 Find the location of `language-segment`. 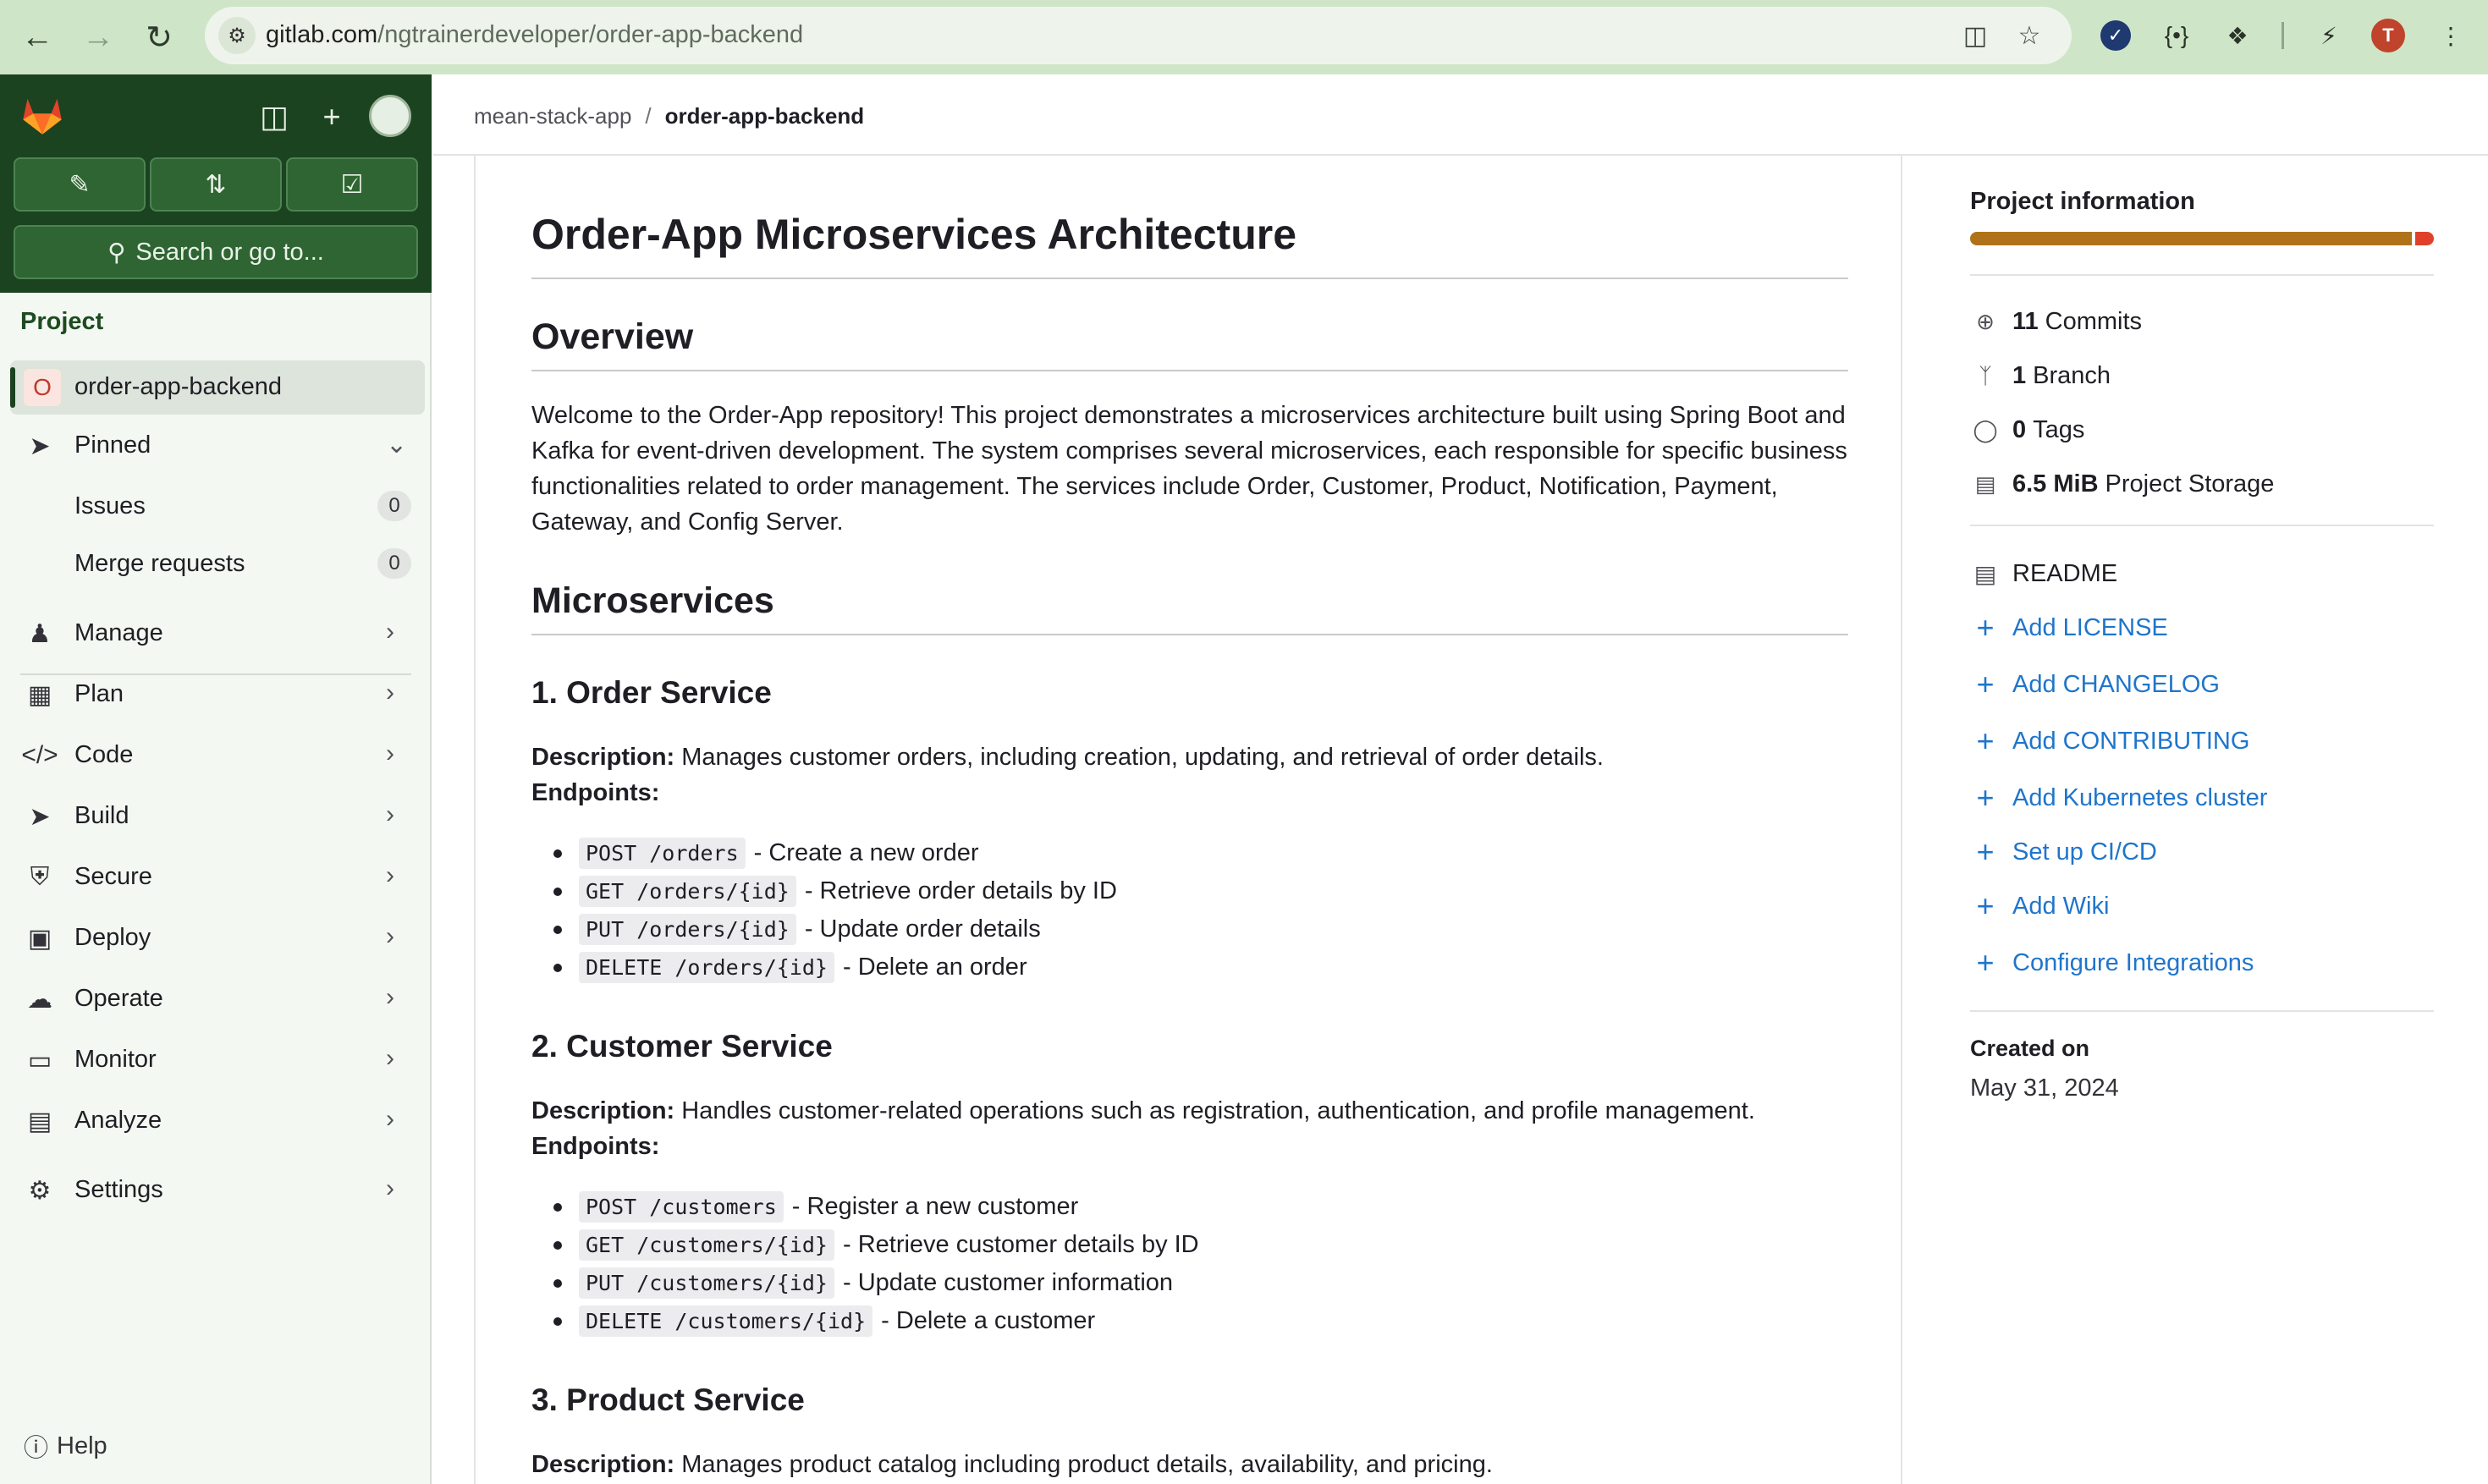

language-segment is located at coordinates (2424, 239).